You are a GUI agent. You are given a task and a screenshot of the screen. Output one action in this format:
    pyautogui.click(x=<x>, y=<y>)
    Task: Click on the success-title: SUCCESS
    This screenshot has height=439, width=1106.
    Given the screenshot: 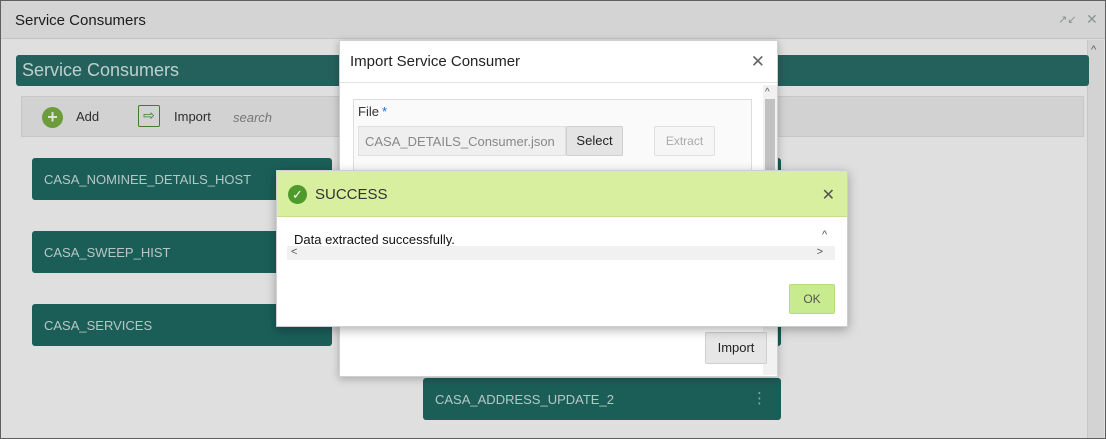 What is the action you would take?
    pyautogui.click(x=351, y=194)
    